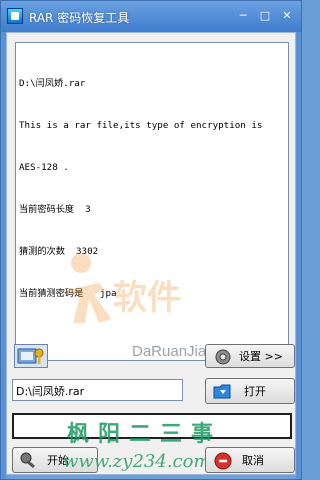  What do you see at coordinates (243, 16) in the screenshot?
I see `minimize-icon: ─` at bounding box center [243, 16].